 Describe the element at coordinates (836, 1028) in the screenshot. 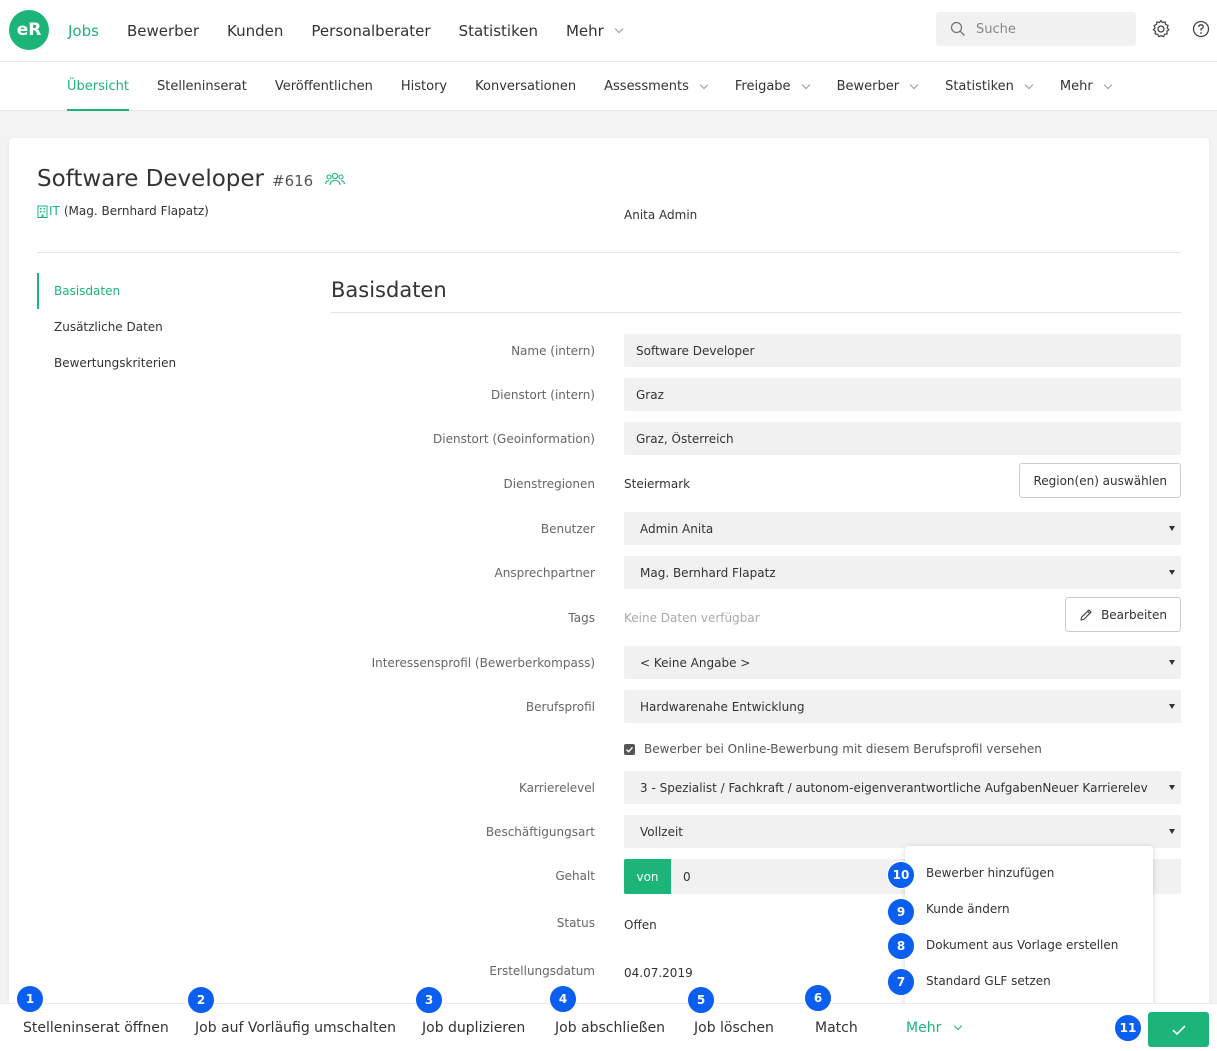

I see `match-button: Match` at that location.